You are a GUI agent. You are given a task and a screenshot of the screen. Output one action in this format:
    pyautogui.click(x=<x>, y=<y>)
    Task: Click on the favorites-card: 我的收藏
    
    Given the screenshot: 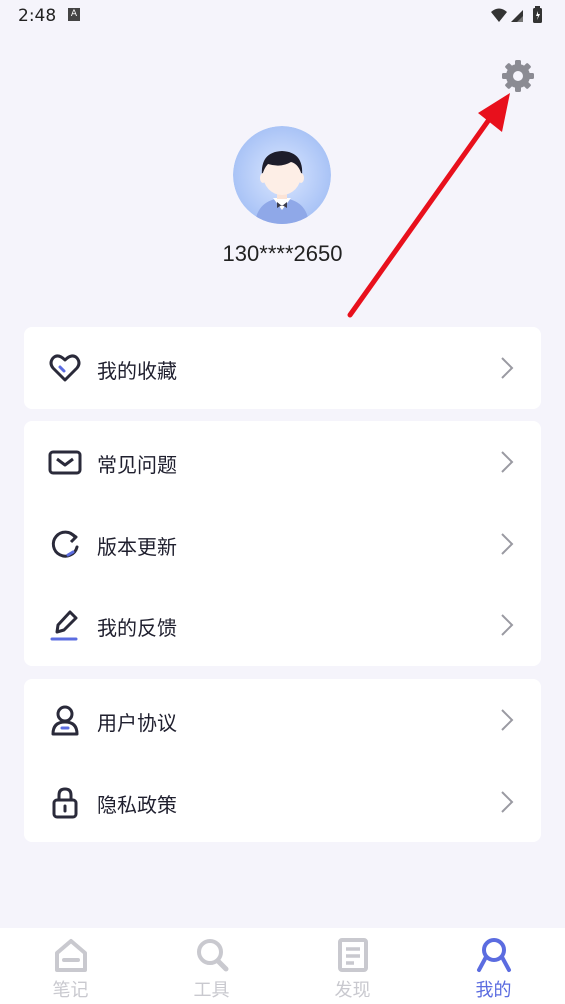 What is the action you would take?
    pyautogui.click(x=282, y=368)
    